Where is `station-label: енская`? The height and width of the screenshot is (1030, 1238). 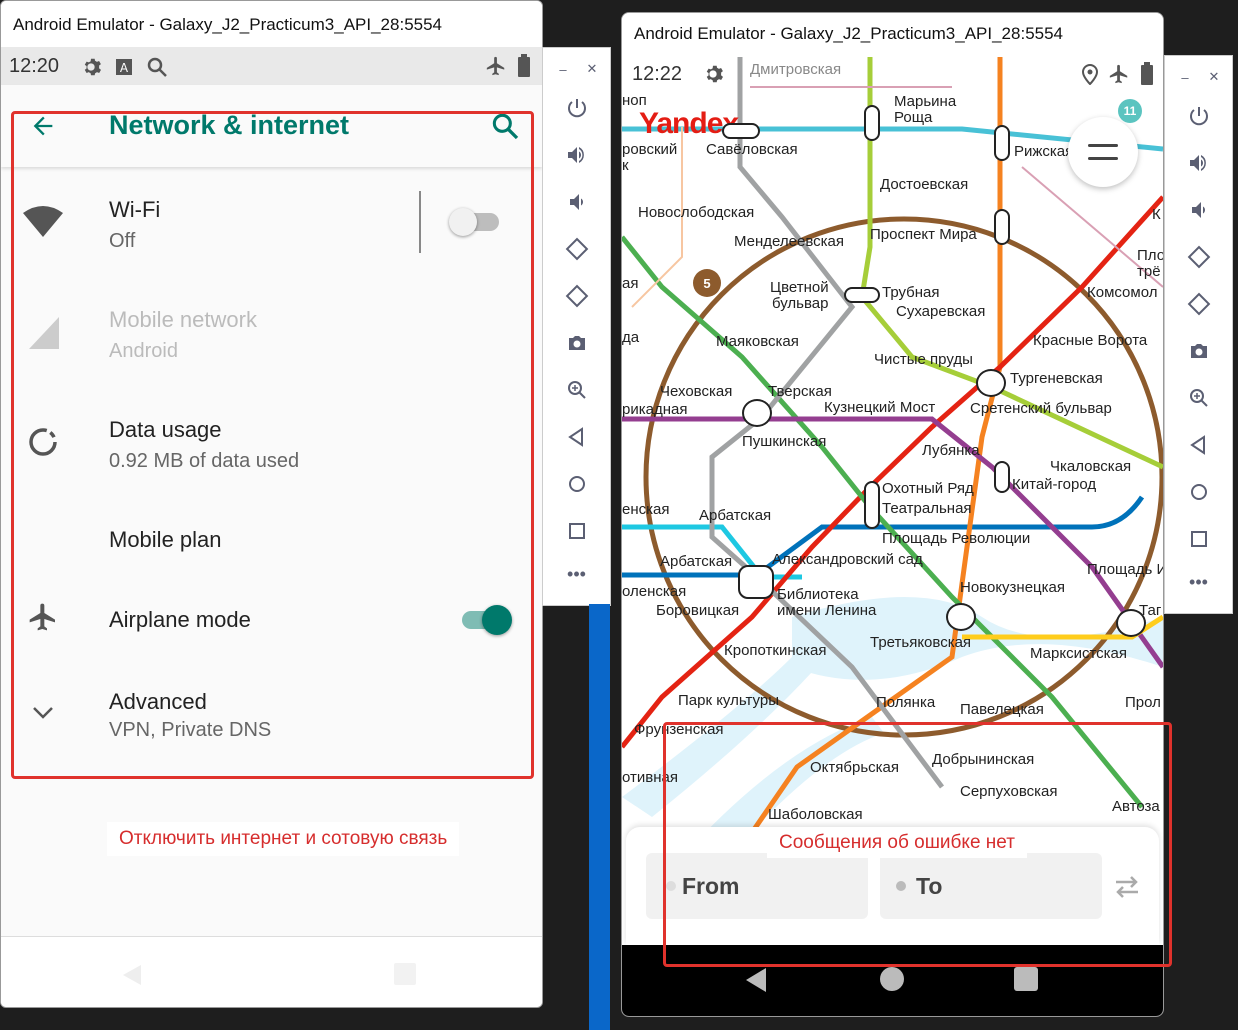 station-label: енская is located at coordinates (645, 509).